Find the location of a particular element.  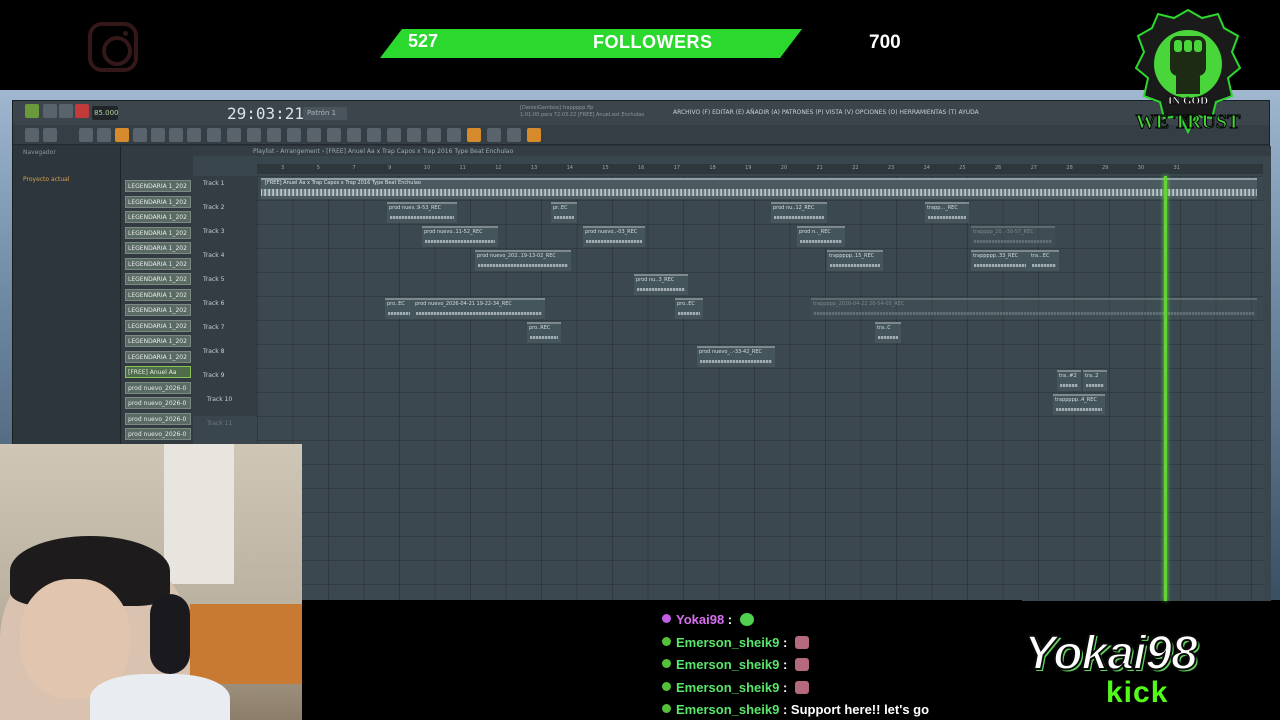

audio-clip: trappppp..4_REC is located at coordinates (1079, 404).